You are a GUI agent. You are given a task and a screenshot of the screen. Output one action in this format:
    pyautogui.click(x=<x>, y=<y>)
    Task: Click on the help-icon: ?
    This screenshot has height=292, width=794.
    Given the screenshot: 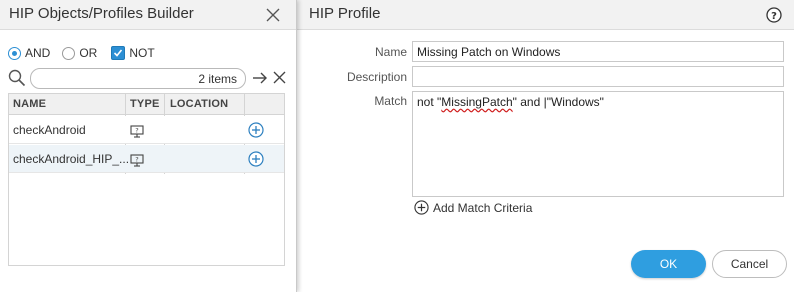 What is the action you would take?
    pyautogui.click(x=774, y=15)
    